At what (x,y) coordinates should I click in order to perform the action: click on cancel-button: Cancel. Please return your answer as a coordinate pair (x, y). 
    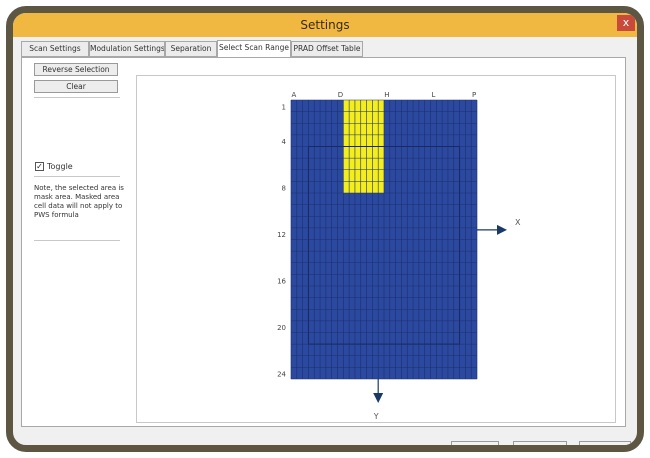
    Looking at the image, I should click on (540, 443).